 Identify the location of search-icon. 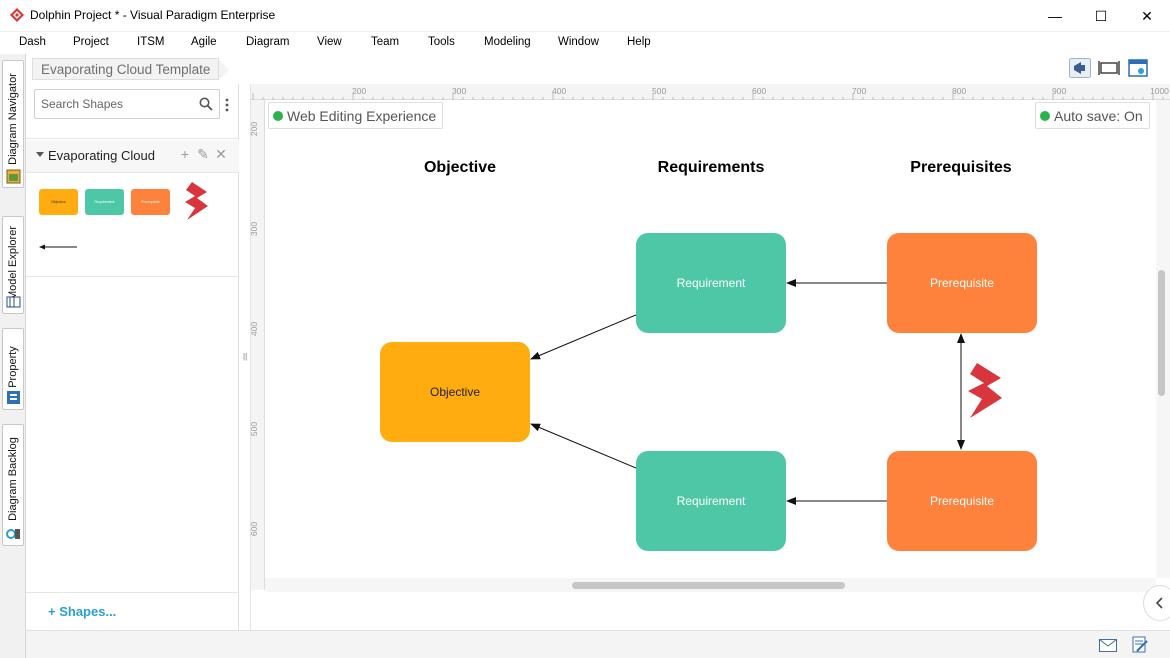
(206, 104).